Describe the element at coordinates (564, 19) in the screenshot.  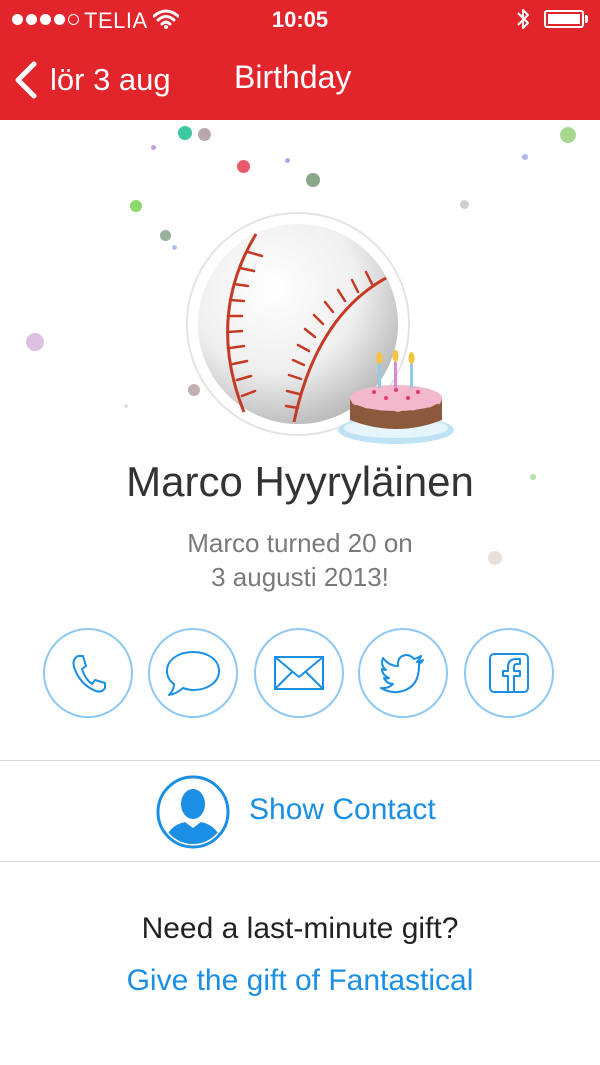
I see `battery-icon` at that location.